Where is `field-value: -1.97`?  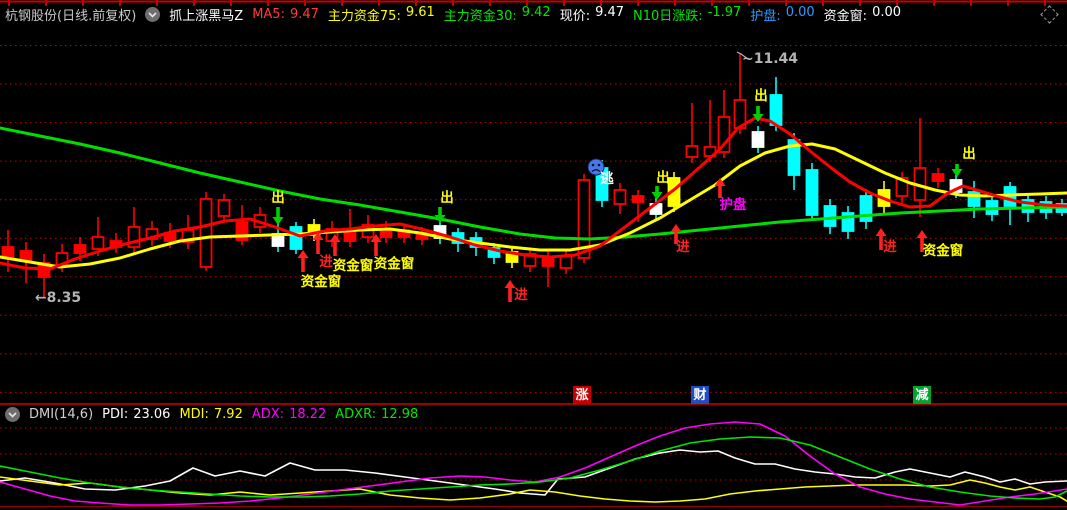 field-value: -1.97 is located at coordinates (724, 12).